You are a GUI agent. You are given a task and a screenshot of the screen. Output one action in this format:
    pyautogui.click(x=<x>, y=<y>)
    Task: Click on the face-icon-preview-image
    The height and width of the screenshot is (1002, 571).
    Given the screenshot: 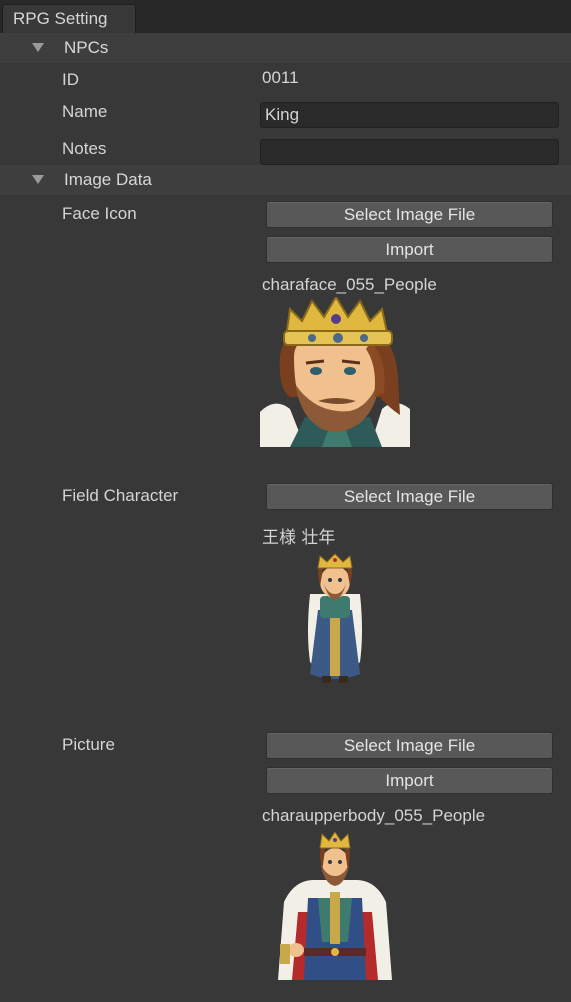 What is the action you would take?
    pyautogui.click(x=335, y=372)
    